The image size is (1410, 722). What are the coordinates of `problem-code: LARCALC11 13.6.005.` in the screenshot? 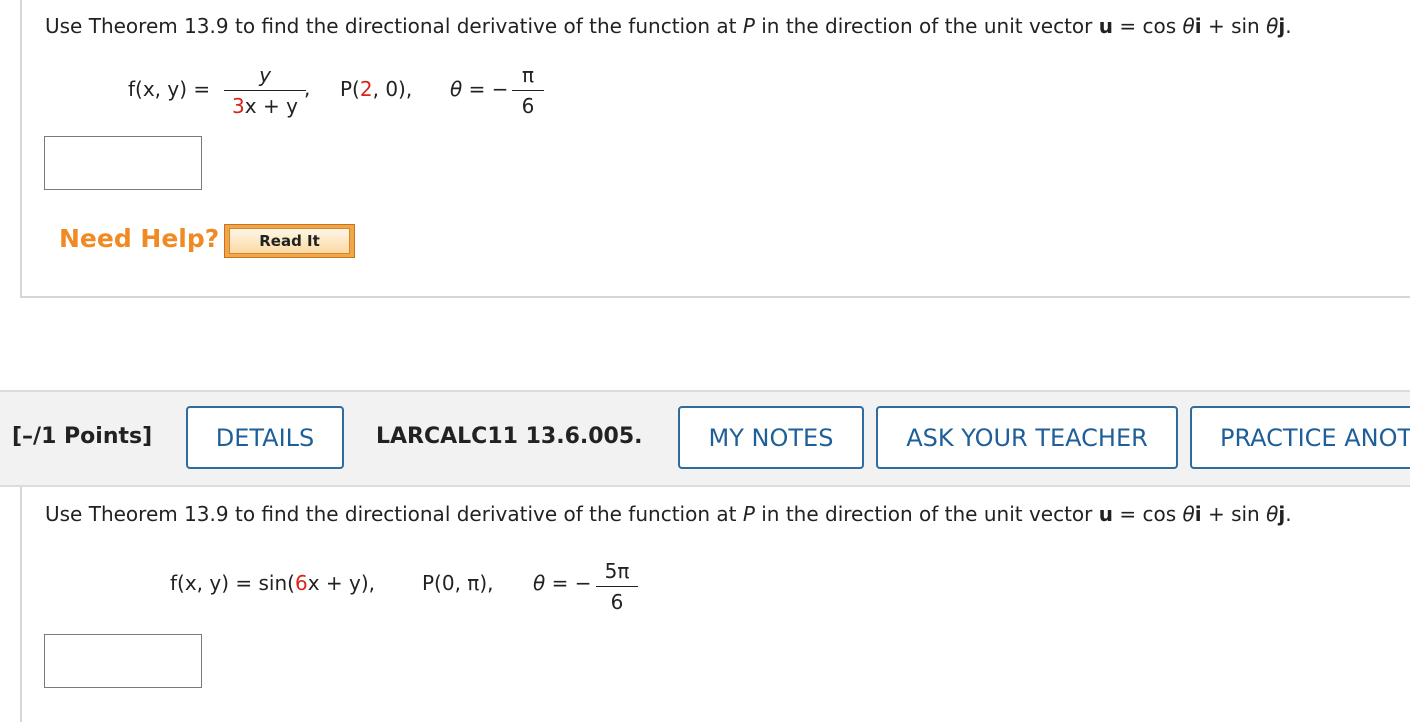 It's located at (509, 436).